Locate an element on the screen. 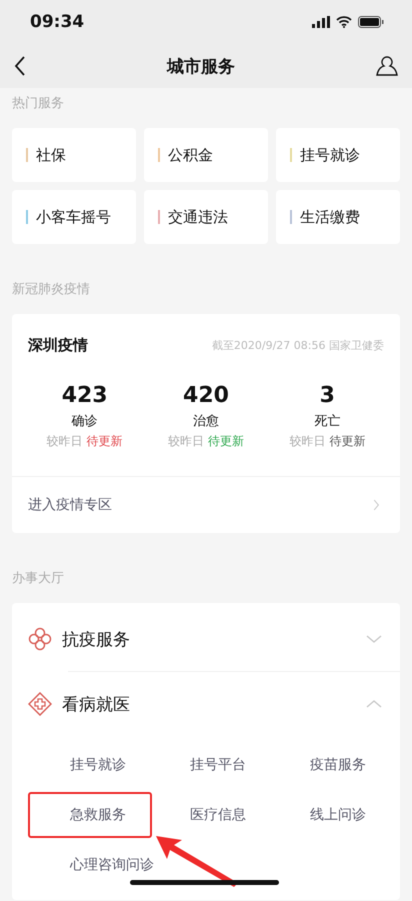 The image size is (412, 901). section-label: 热门服务 is located at coordinates (38, 103).